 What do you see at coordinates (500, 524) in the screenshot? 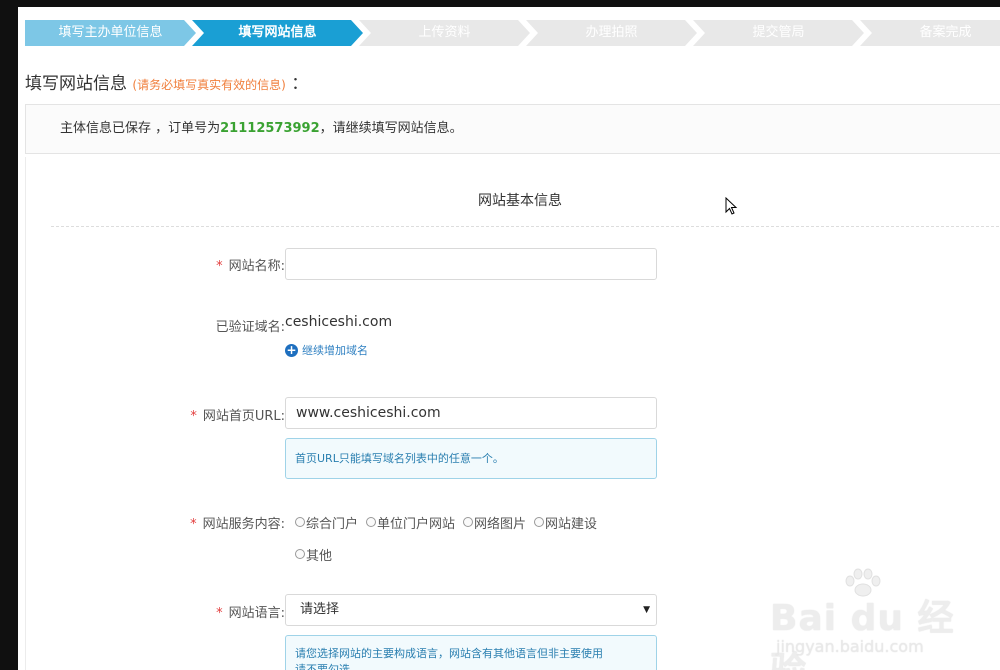
I see `radio-label: 网络图片` at bounding box center [500, 524].